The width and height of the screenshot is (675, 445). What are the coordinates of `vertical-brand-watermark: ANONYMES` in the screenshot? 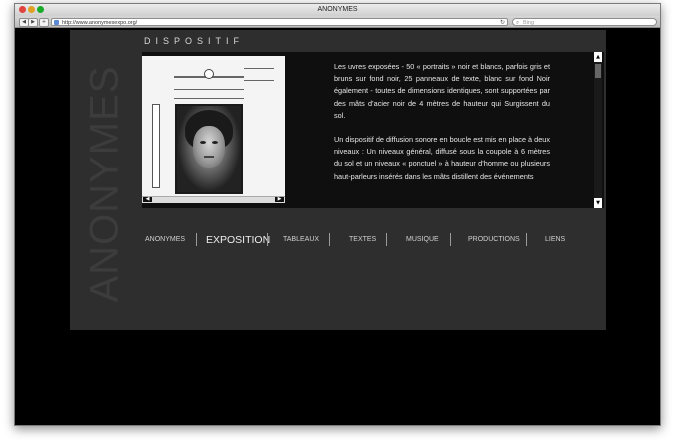 It's located at (104, 184).